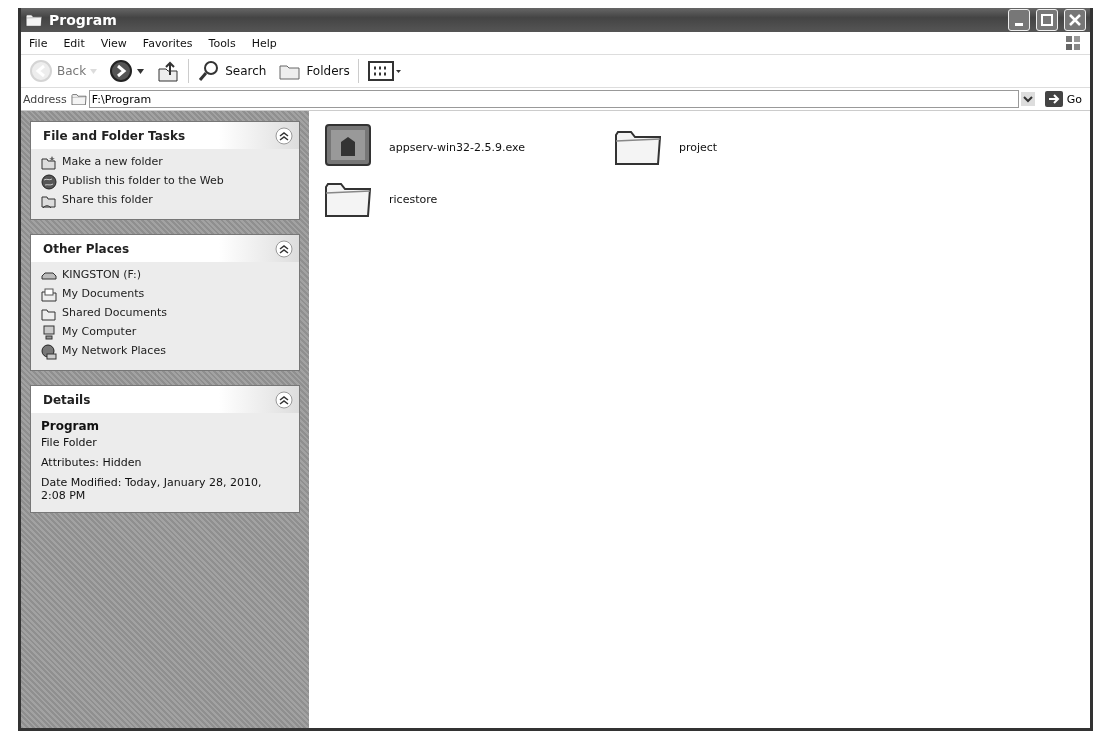 The width and height of the screenshot is (1109, 740). What do you see at coordinates (45, 99) in the screenshot?
I see `address-label: Address` at bounding box center [45, 99].